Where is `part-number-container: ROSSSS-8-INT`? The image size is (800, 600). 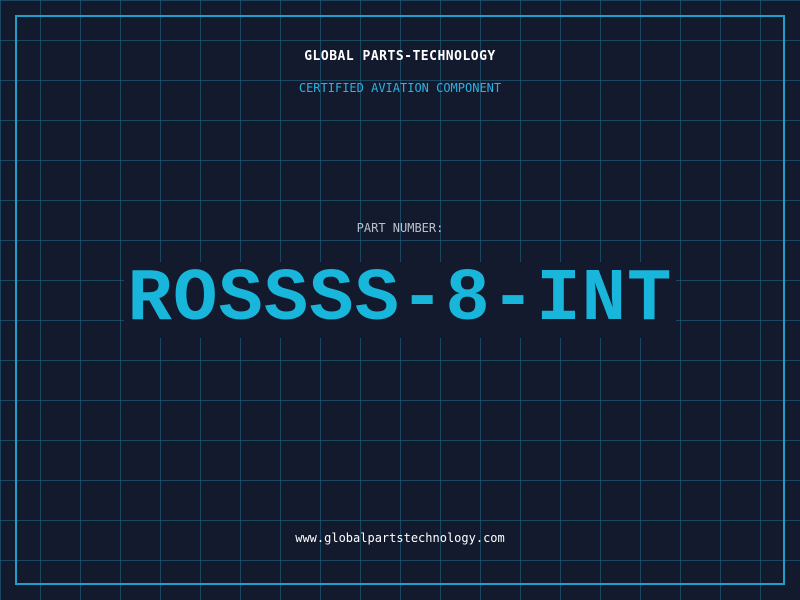
part-number-container: ROSSSS-8-INT is located at coordinates (400, 300).